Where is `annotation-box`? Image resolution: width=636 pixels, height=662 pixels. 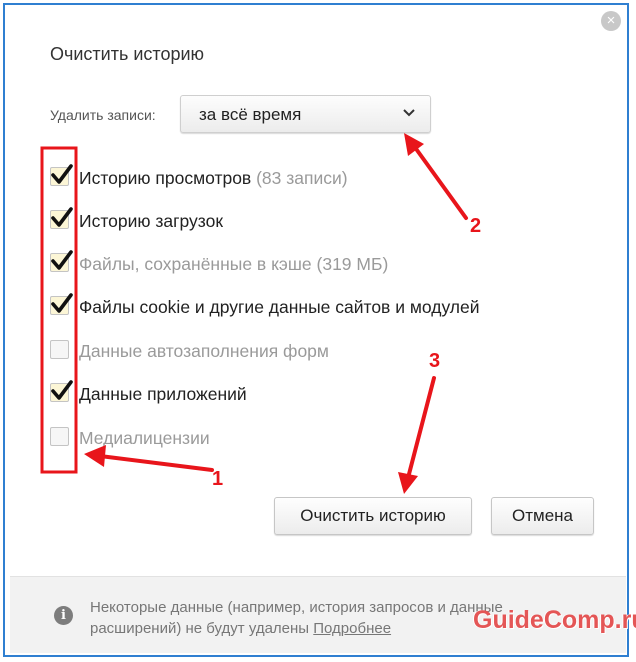 annotation-box is located at coordinates (59, 310).